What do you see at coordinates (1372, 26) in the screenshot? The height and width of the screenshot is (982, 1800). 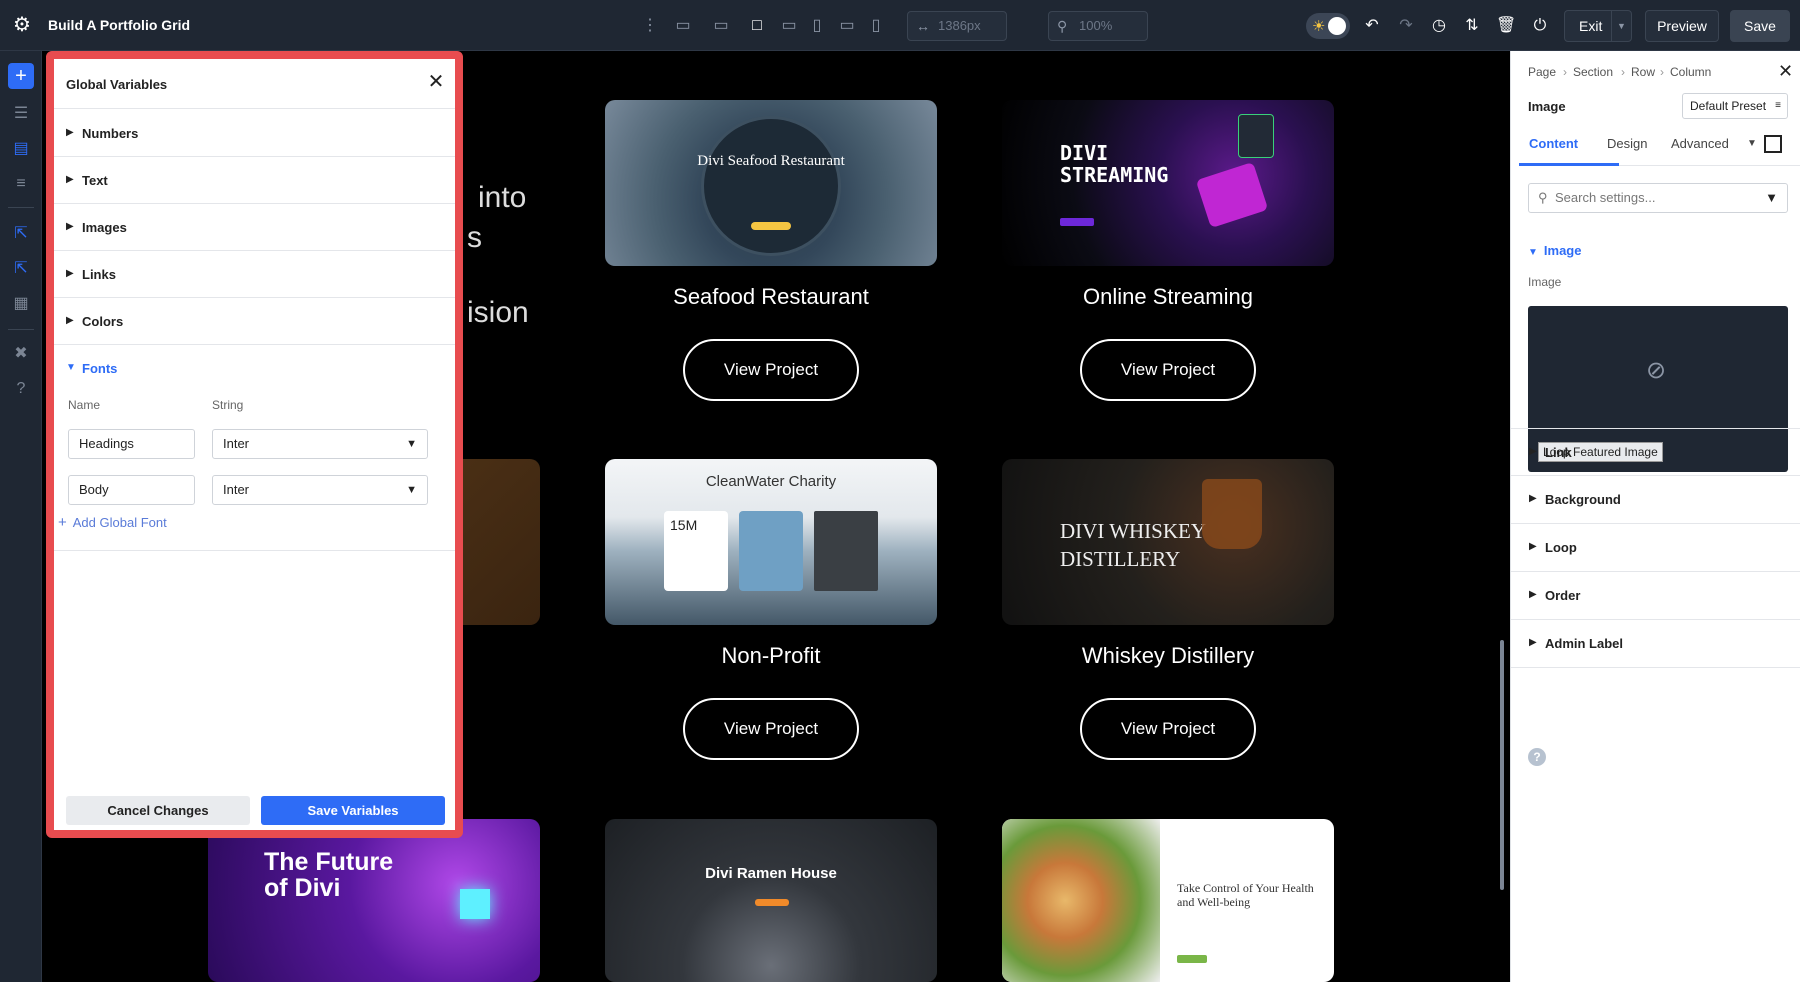 I see `undo-icon: ↶` at bounding box center [1372, 26].